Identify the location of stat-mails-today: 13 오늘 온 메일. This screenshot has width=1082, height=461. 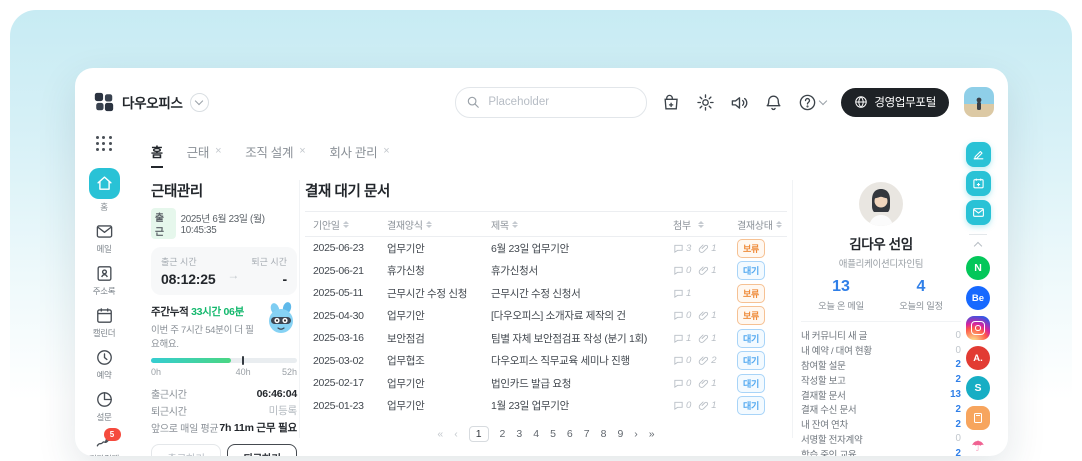
(841, 295).